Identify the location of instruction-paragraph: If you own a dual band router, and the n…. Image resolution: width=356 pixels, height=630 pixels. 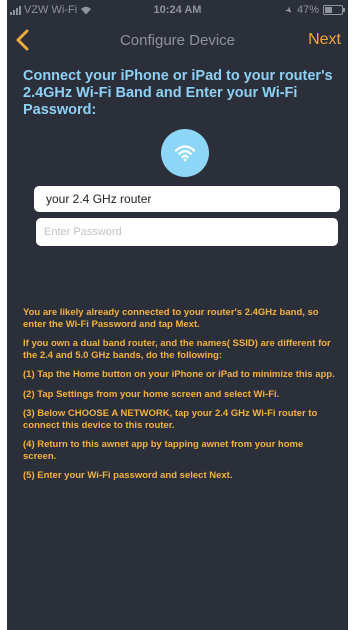
(177, 349).